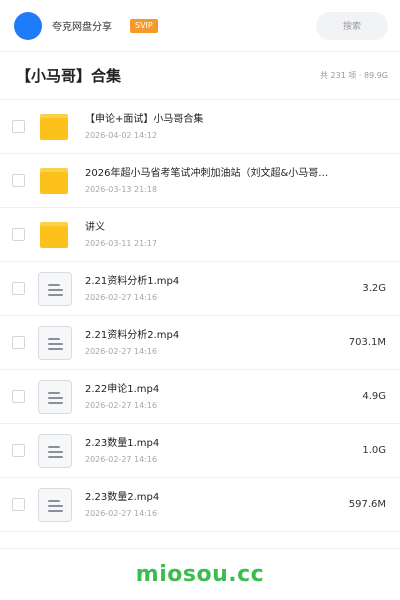 This screenshot has width=400, height=600. Describe the element at coordinates (367, 504) in the screenshot. I see `file-size: 597.6M` at that location.